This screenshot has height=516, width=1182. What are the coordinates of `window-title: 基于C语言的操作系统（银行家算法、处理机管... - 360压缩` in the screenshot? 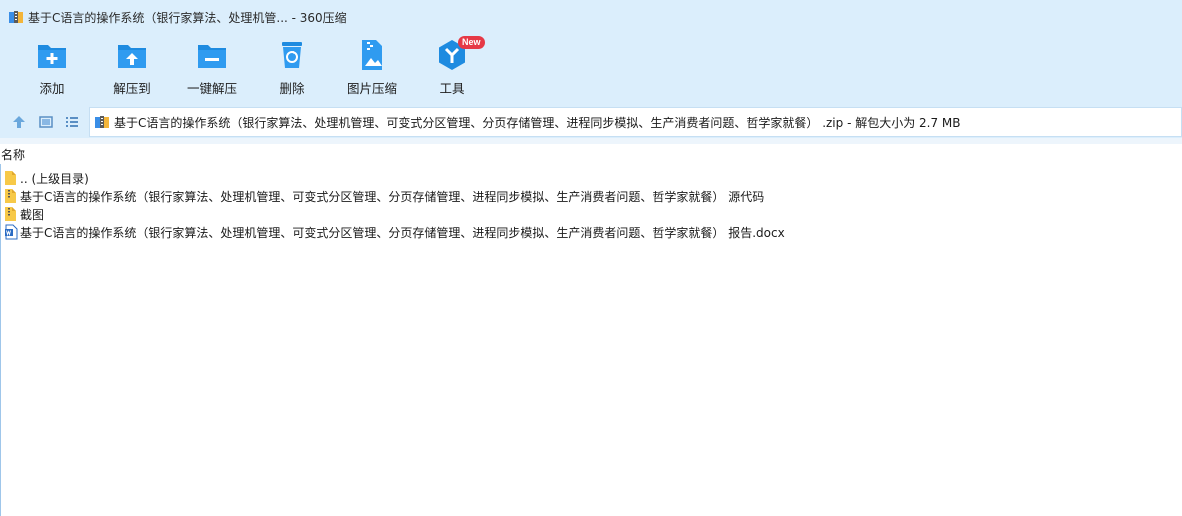 It's located at (187, 17).